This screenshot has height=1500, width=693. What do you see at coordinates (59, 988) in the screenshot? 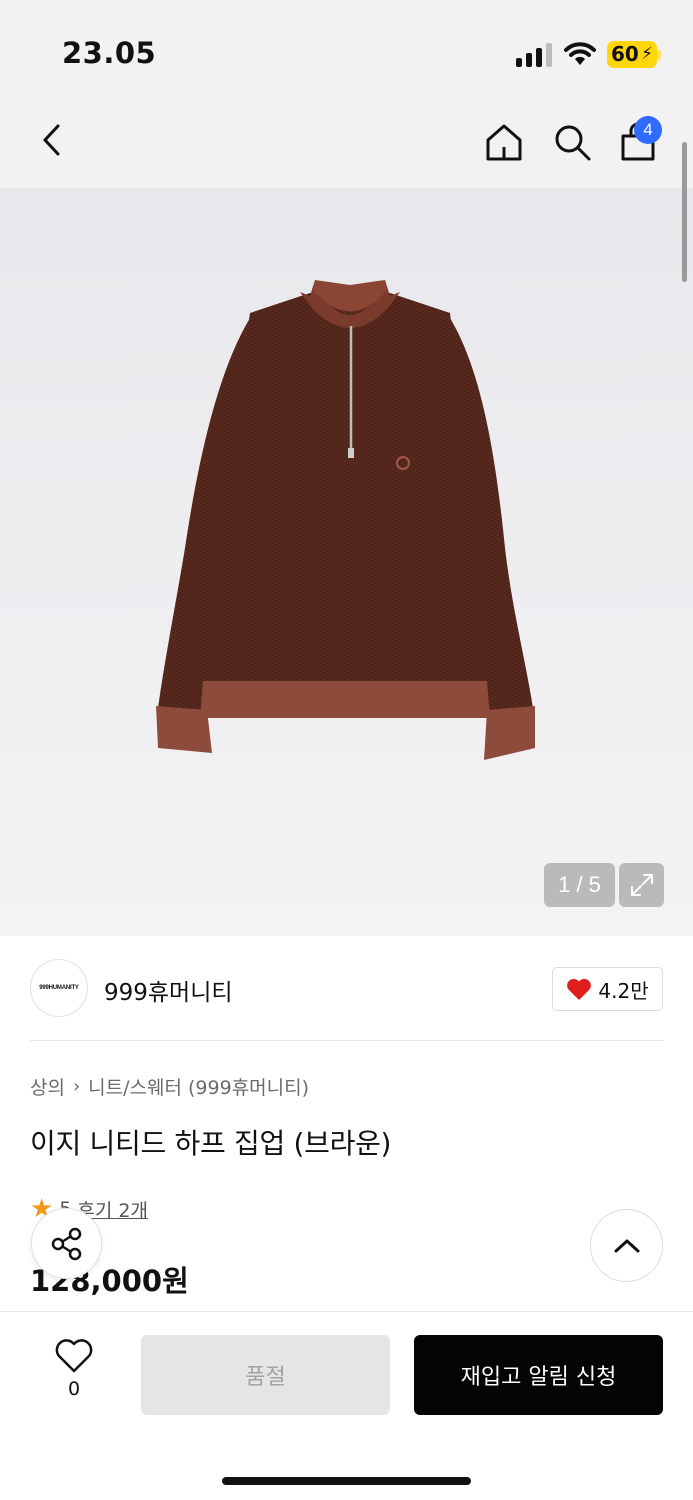
I see `brand-logo: 999HUMANITY` at bounding box center [59, 988].